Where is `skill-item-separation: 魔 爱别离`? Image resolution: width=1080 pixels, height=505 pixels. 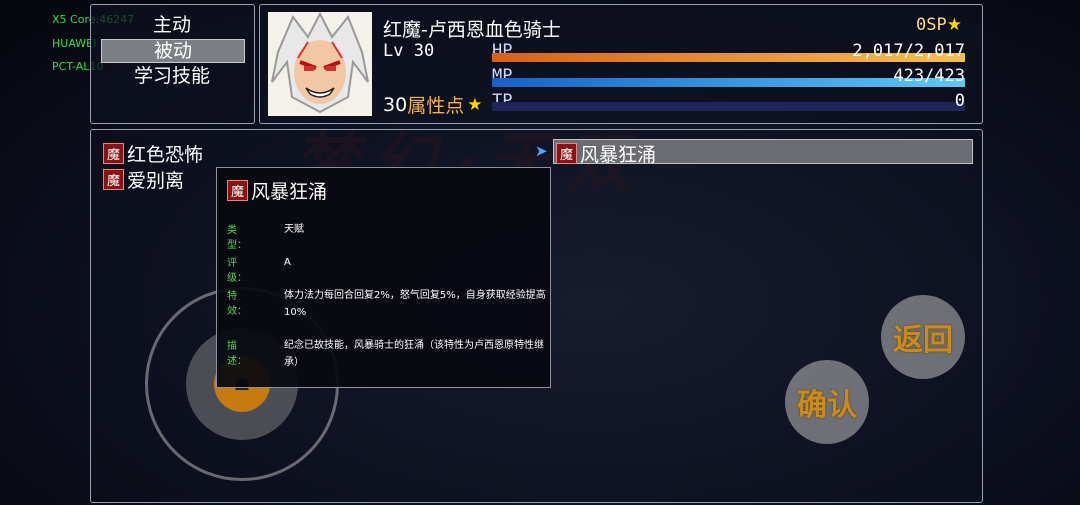 skill-item-separation: 魔 爱别离 is located at coordinates (143, 179).